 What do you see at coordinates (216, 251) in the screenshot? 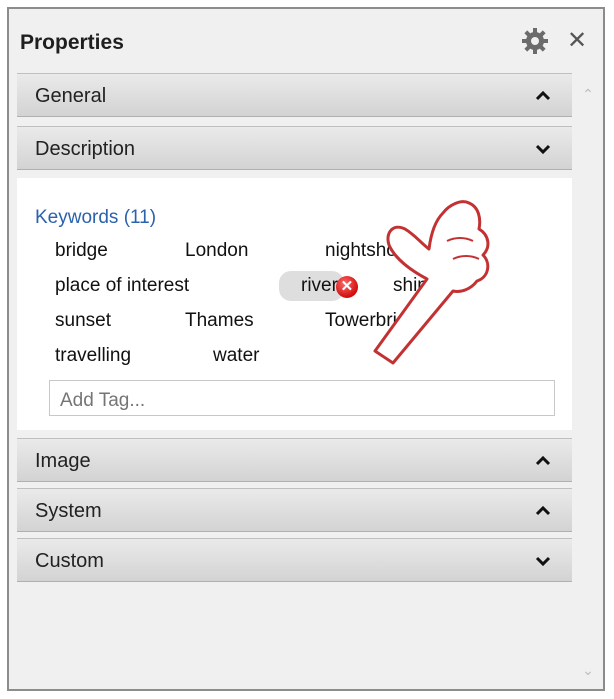
I see `keyword-tag: London` at bounding box center [216, 251].